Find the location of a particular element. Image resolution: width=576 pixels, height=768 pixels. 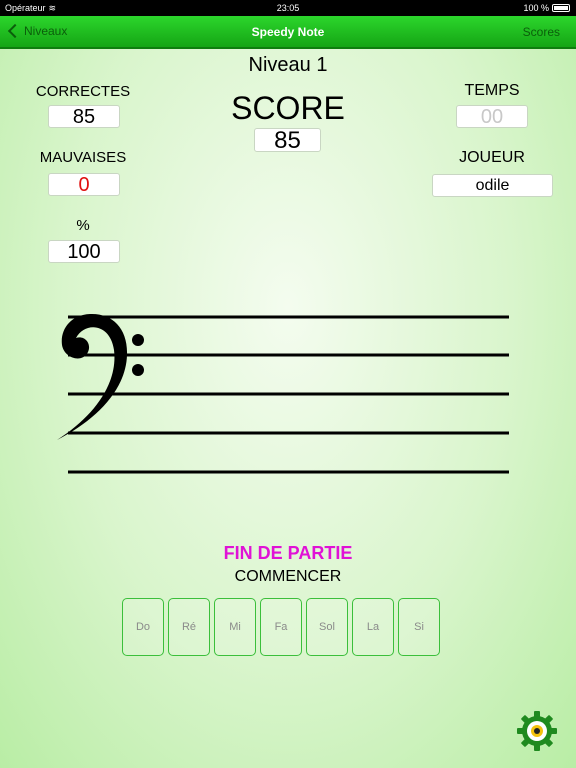

note-button-re: Ré is located at coordinates (189, 627).